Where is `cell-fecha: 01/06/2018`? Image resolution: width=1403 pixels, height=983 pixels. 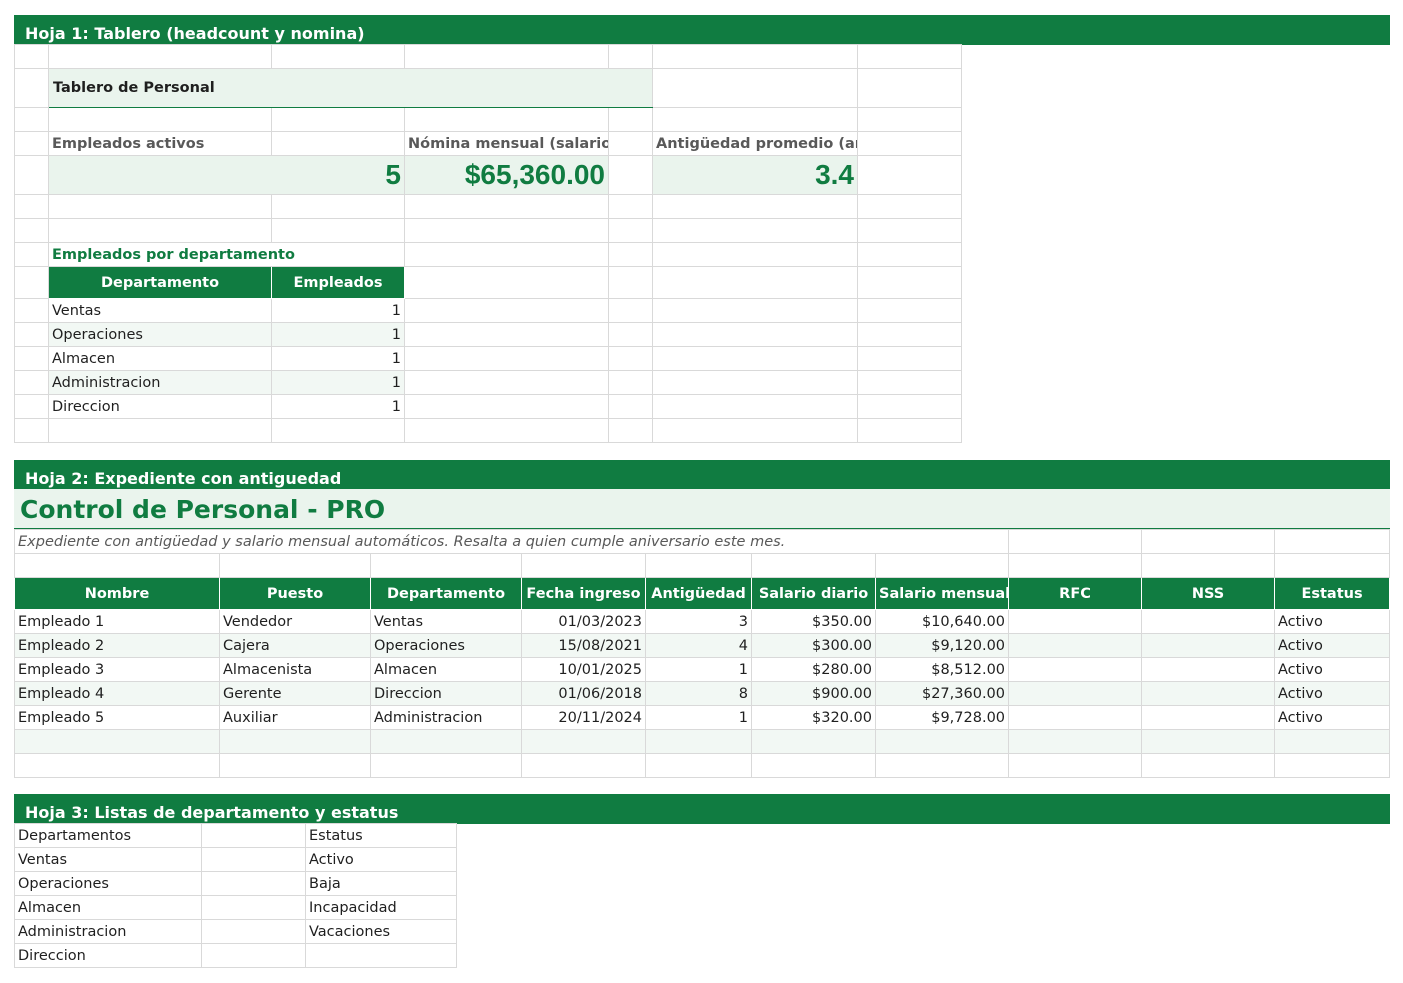 cell-fecha: 01/06/2018 is located at coordinates (583, 693).